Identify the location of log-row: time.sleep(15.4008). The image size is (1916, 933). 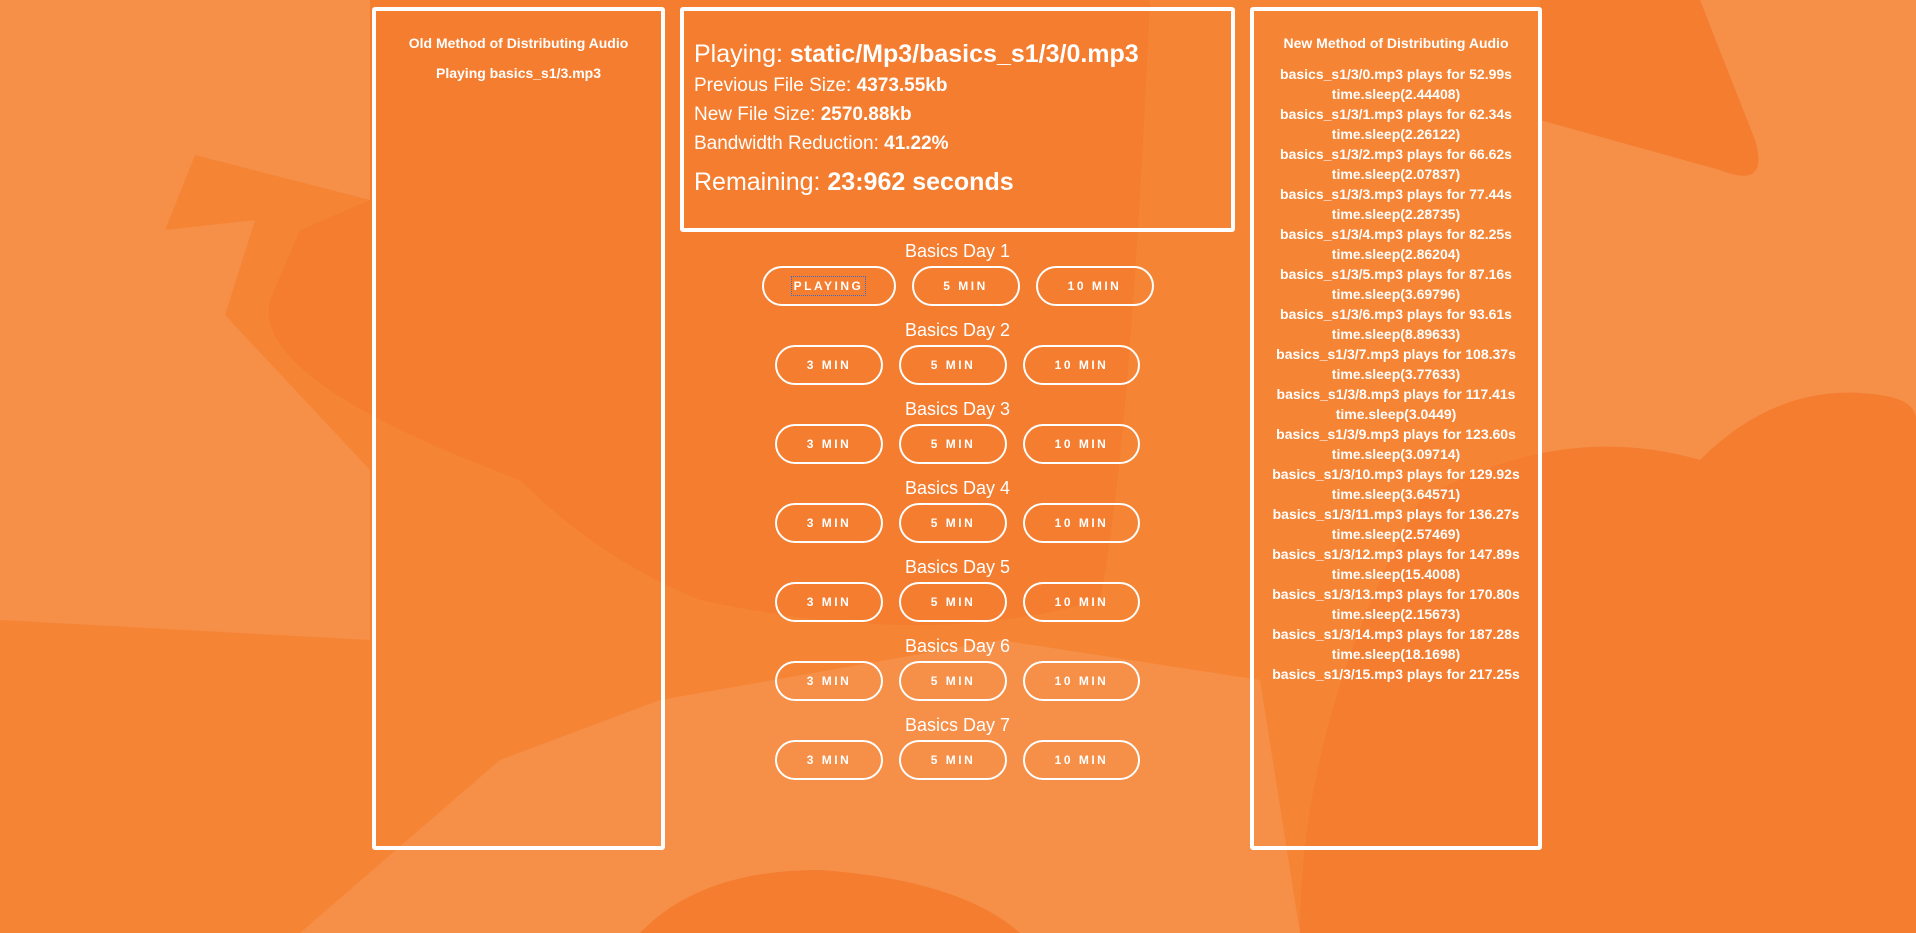
(1396, 574).